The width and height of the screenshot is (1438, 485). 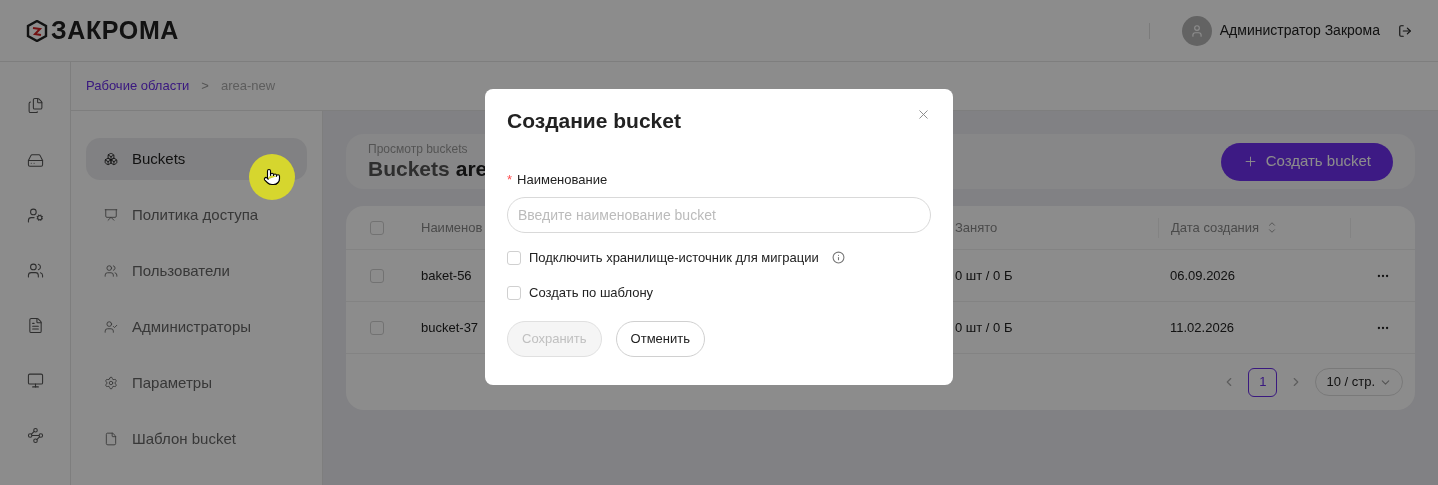 What do you see at coordinates (196, 439) in the screenshot?
I see `submenu-item: Шаблон bucket` at bounding box center [196, 439].